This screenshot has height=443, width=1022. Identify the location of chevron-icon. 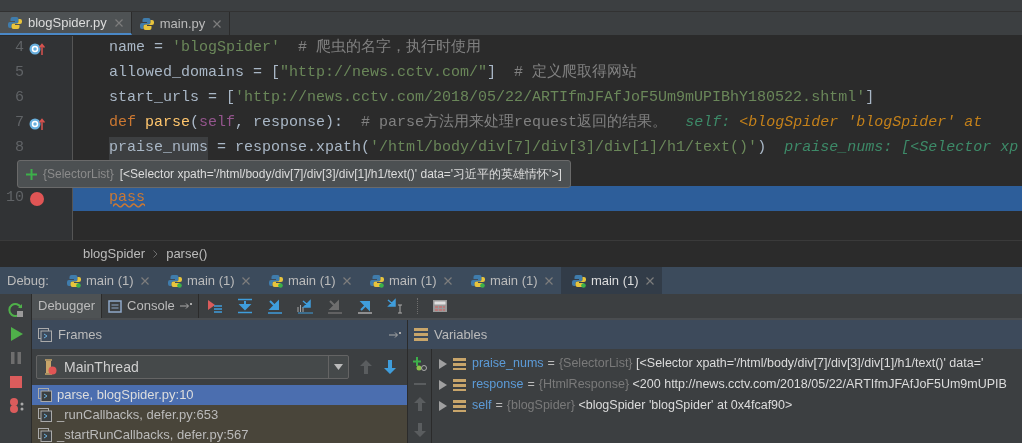
(156, 254).